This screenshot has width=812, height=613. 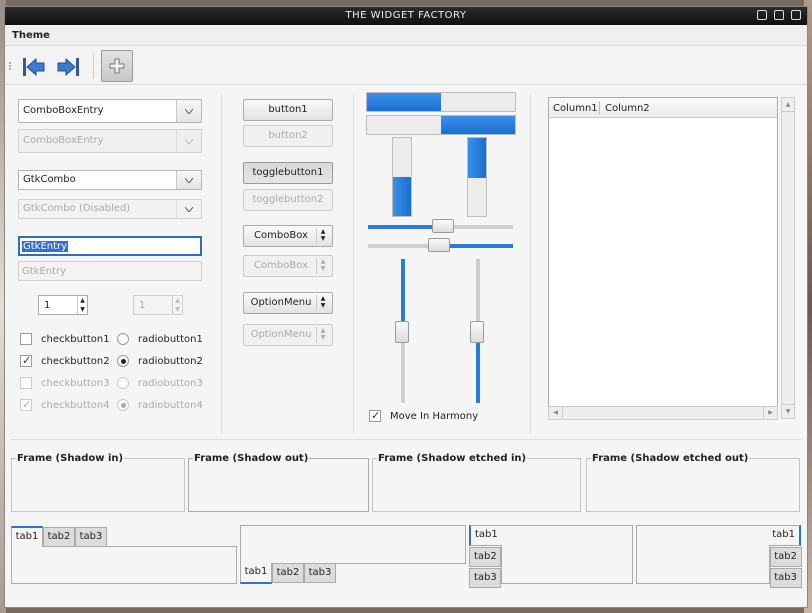 I want to click on radiobutton3-label: radiobutton3, so click(x=170, y=383).